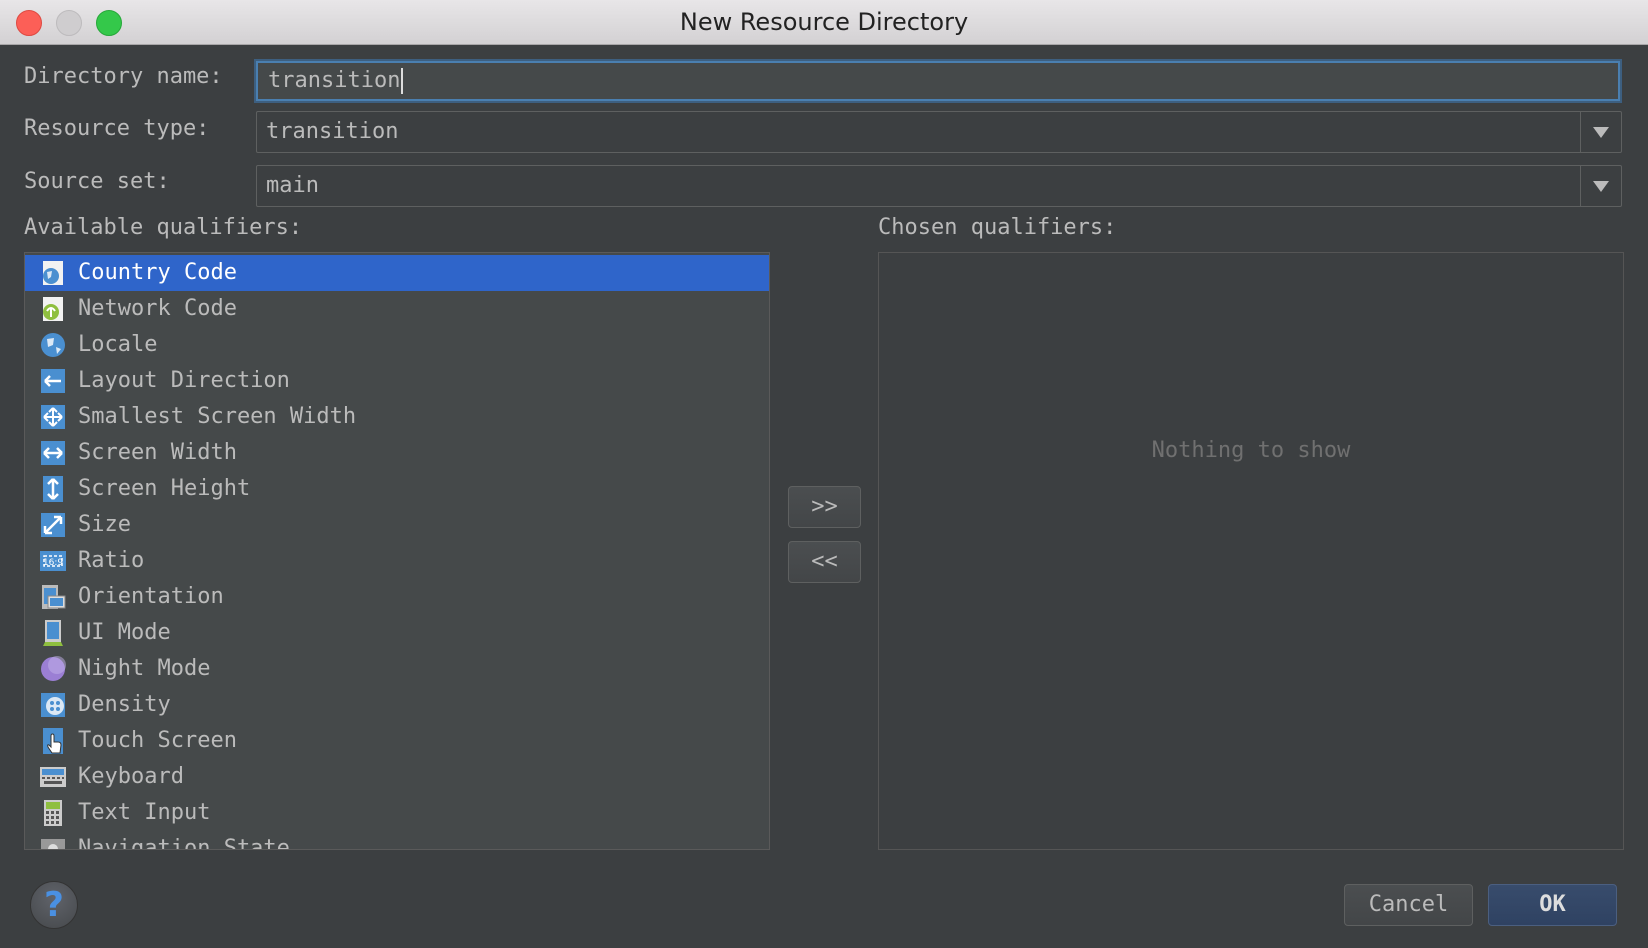  Describe the element at coordinates (111, 560) in the screenshot. I see `list-item-label: Ratio` at that location.